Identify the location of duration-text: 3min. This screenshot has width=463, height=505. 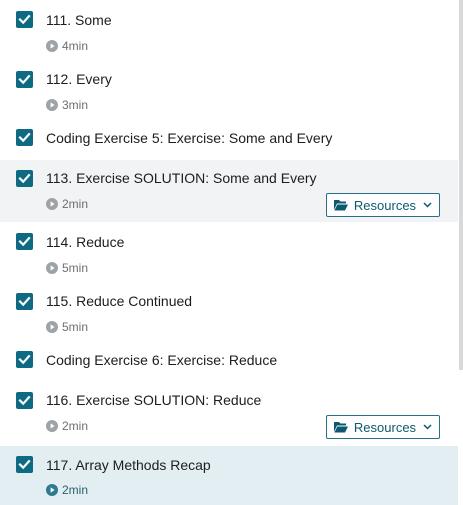
(75, 105).